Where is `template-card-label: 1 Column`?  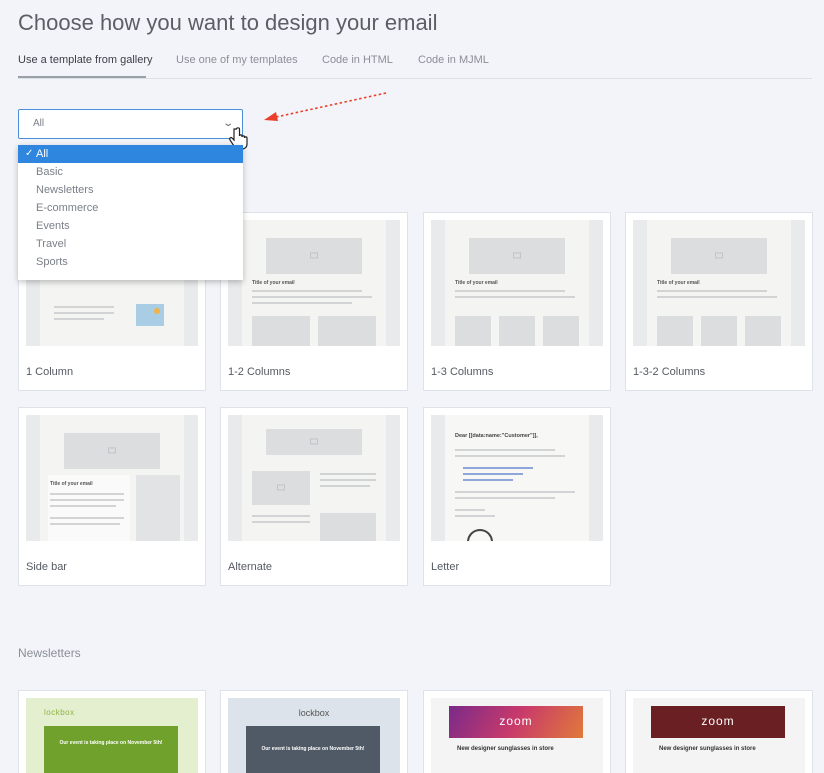
template-card-label: 1 Column is located at coordinates (50, 372).